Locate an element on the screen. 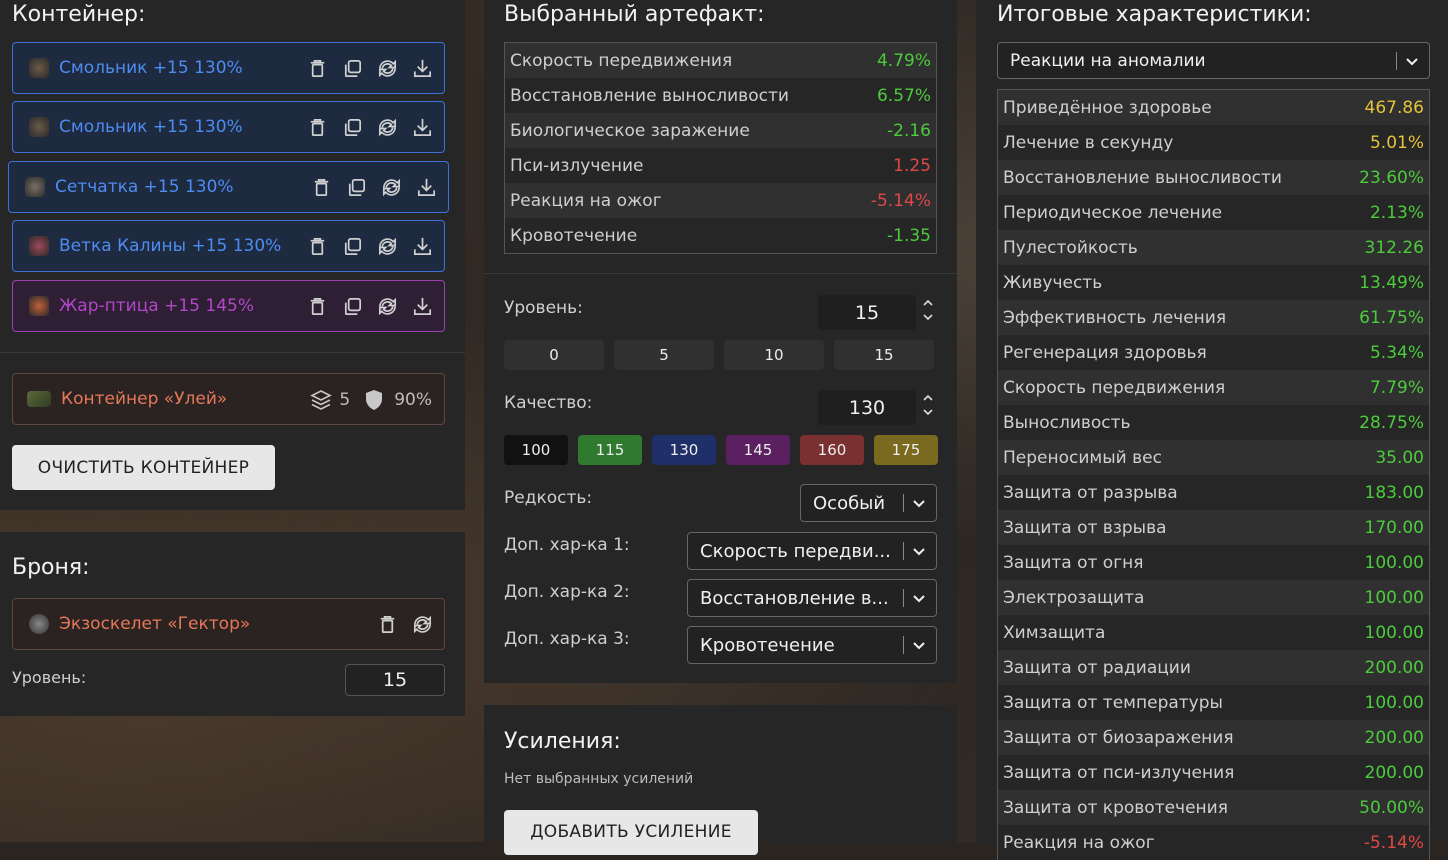 This screenshot has width=1448, height=860. extra1-label: Доп. хар-ка 1: is located at coordinates (567, 545).